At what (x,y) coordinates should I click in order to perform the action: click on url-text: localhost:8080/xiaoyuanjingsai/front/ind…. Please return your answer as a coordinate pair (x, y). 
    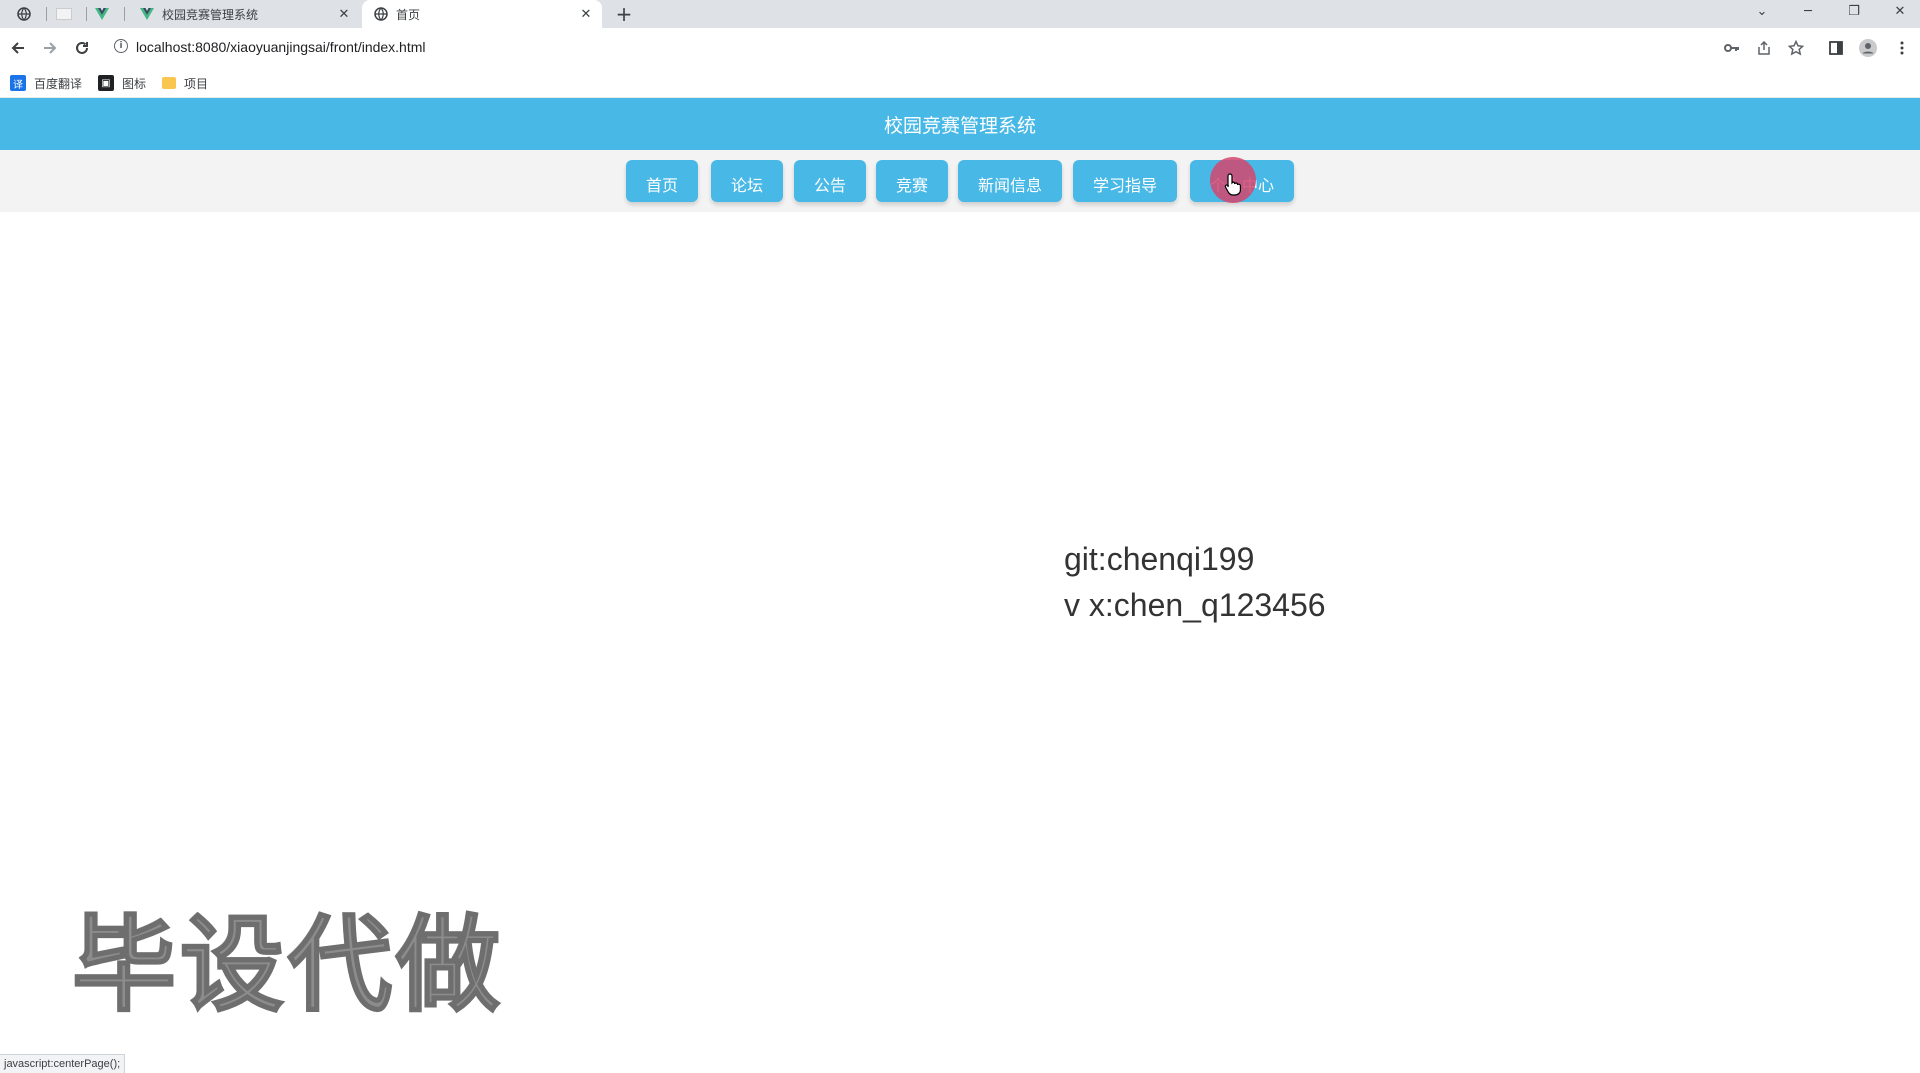
    Looking at the image, I should click on (281, 47).